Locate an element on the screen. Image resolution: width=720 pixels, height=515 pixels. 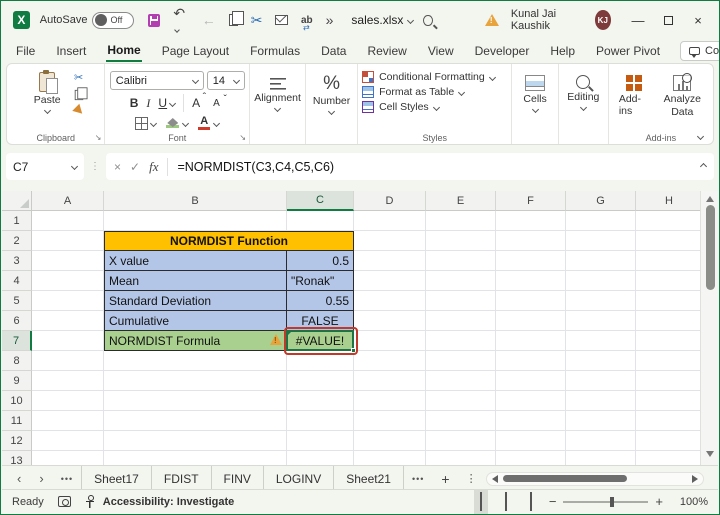
ribbon-tab-power-pivot: Power Pivot is located at coordinates (628, 51).